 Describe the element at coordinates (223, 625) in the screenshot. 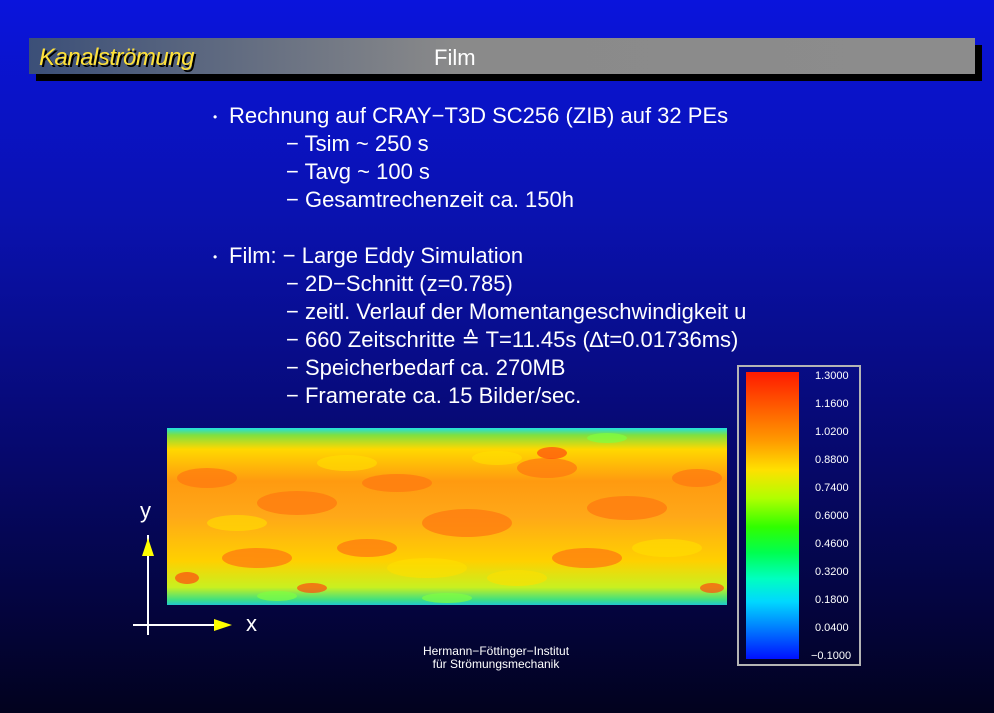

I see `x-arrow-icon` at that location.